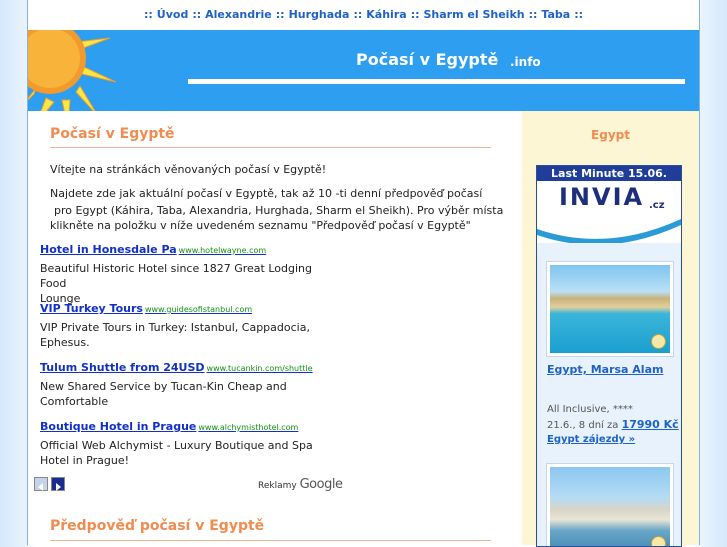 The width and height of the screenshot is (727, 547). I want to click on nav-link-sharm-el-sheikh: Sharm el Sheikh, so click(474, 14).